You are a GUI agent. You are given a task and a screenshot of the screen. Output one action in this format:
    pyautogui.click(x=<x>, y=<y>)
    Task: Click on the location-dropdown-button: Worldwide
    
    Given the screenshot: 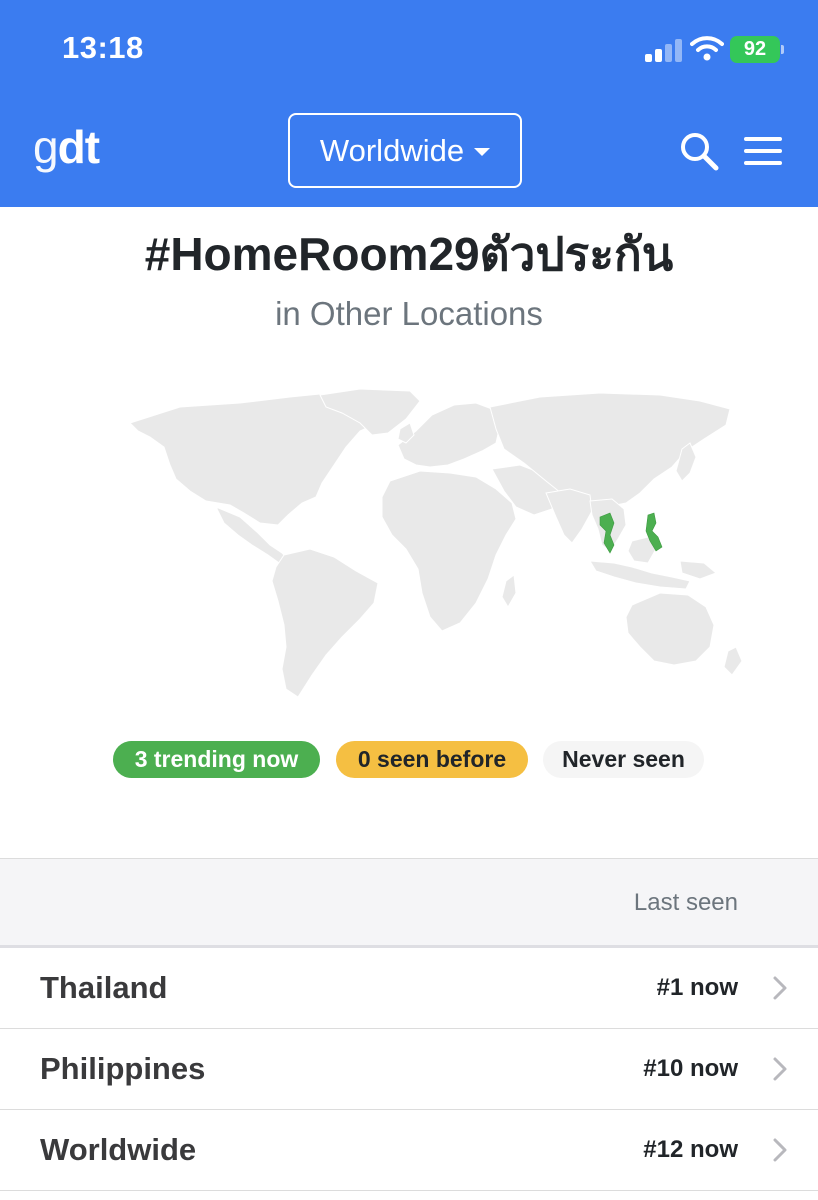 What is the action you would take?
    pyautogui.click(x=405, y=150)
    